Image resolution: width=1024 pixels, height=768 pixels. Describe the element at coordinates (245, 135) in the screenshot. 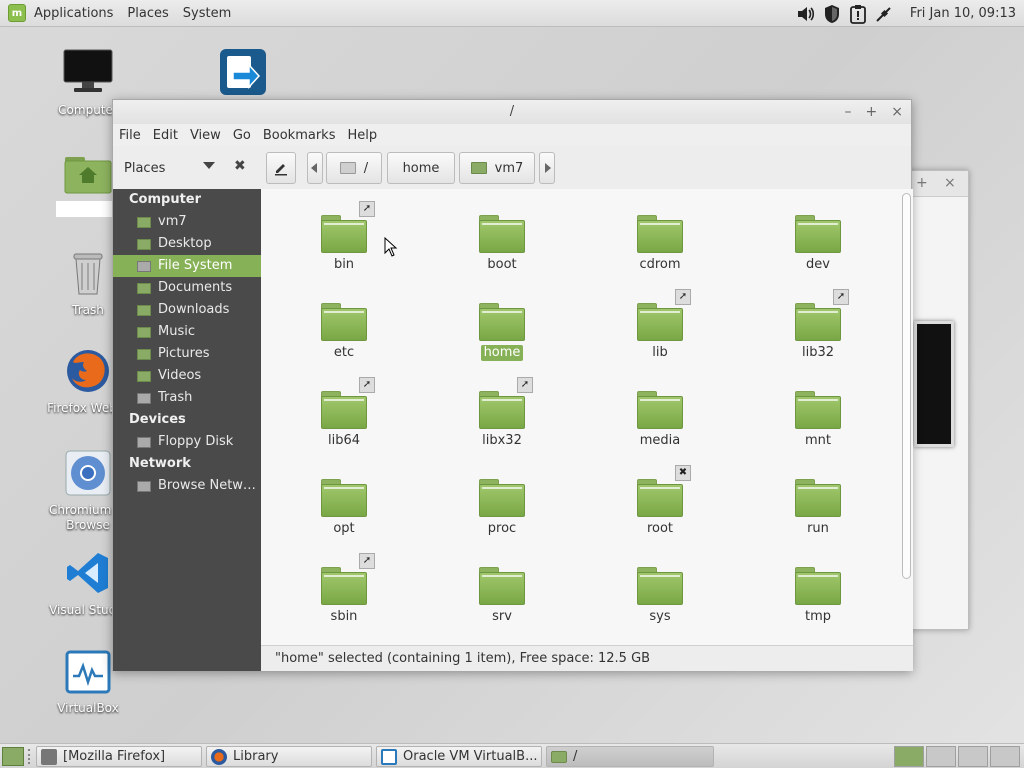

I see `menu-go: Go` at that location.